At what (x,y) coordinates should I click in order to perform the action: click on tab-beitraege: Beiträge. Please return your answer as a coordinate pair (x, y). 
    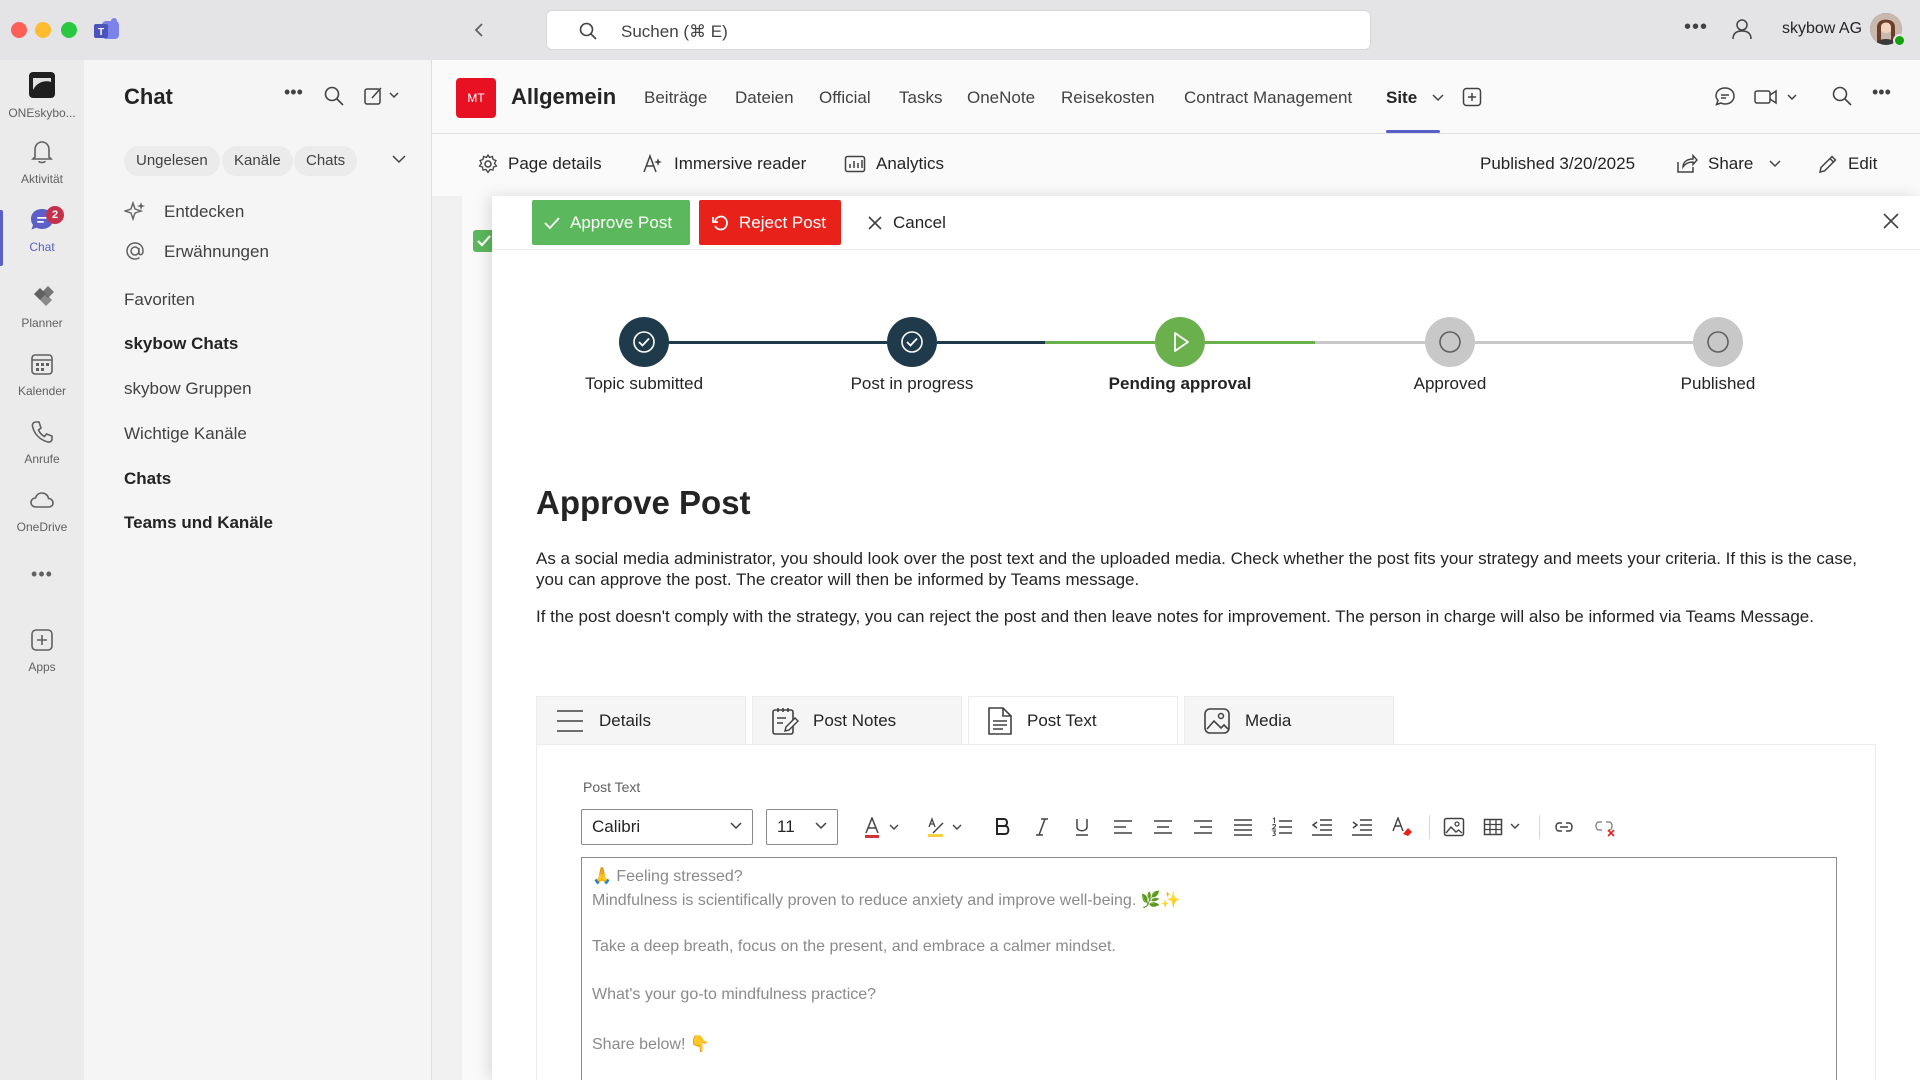
    Looking at the image, I should click on (675, 98).